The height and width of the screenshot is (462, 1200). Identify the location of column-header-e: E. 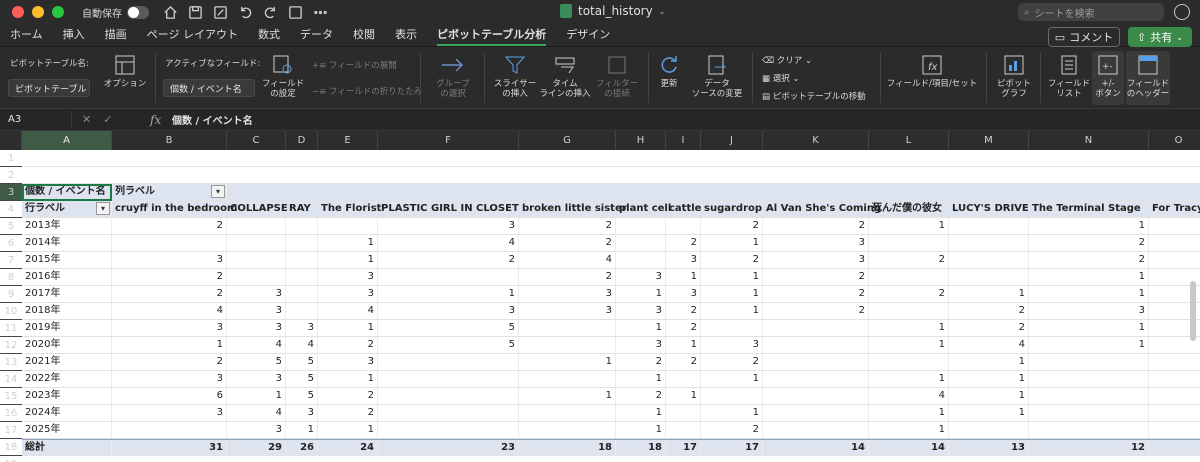
(348, 140).